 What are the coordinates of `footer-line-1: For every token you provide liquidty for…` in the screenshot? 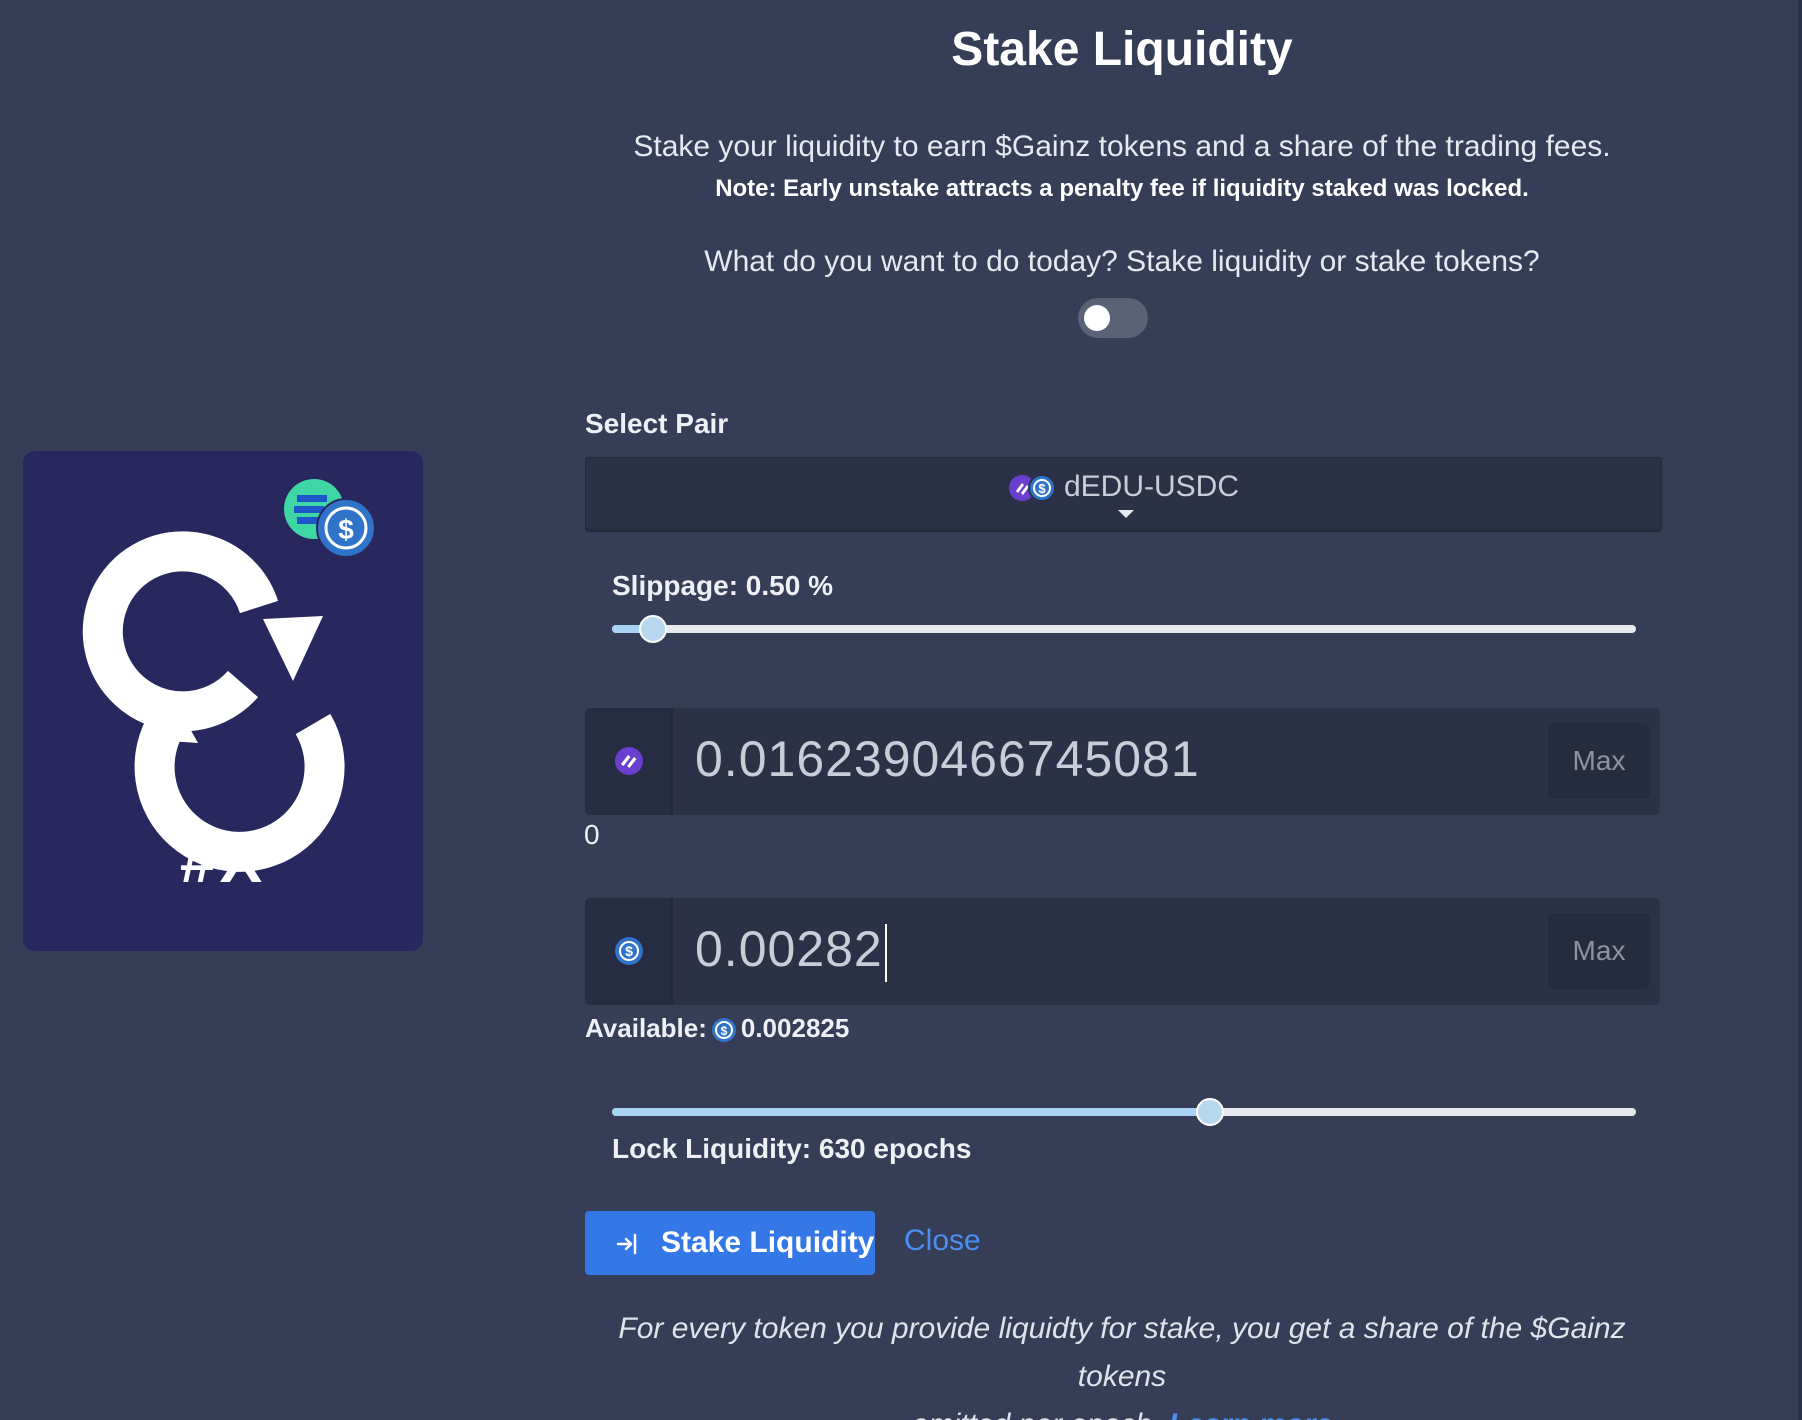 It's located at (1122, 1352).